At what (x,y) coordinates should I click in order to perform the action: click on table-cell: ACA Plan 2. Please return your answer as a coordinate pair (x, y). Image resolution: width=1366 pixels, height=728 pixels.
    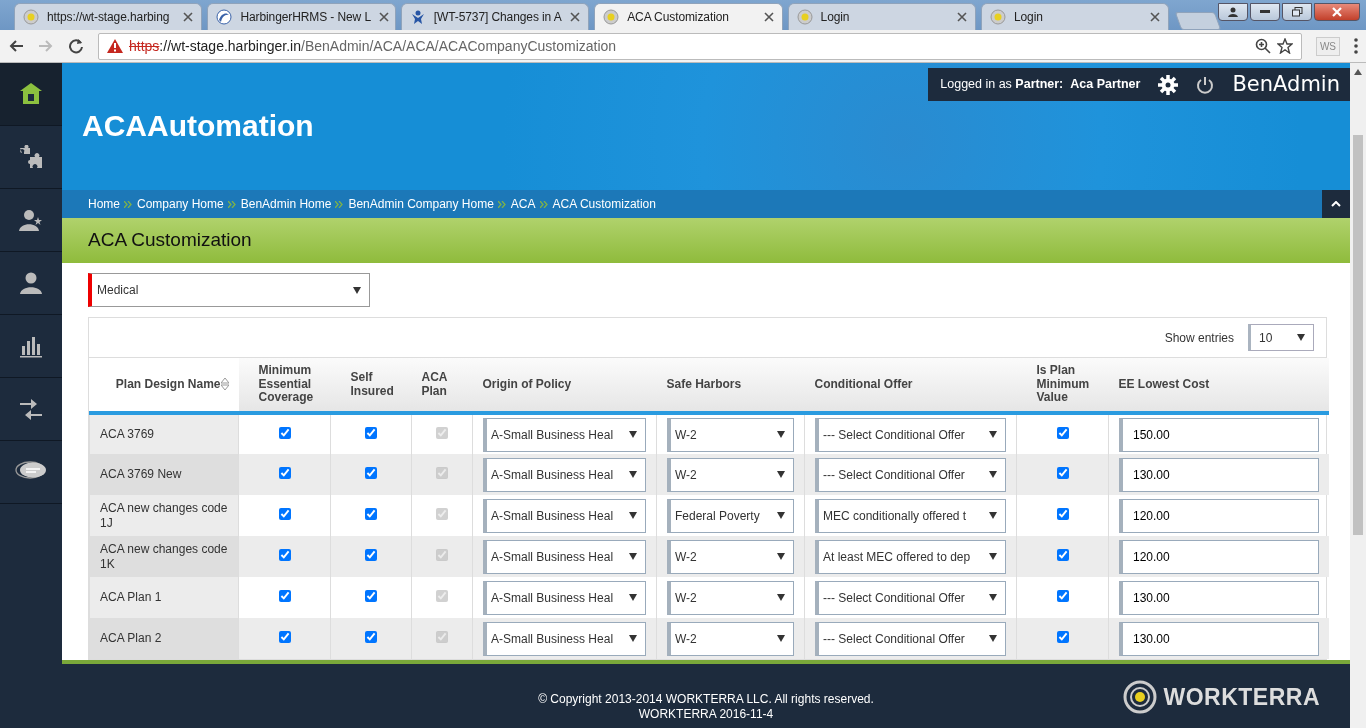
    Looking at the image, I should click on (164, 638).